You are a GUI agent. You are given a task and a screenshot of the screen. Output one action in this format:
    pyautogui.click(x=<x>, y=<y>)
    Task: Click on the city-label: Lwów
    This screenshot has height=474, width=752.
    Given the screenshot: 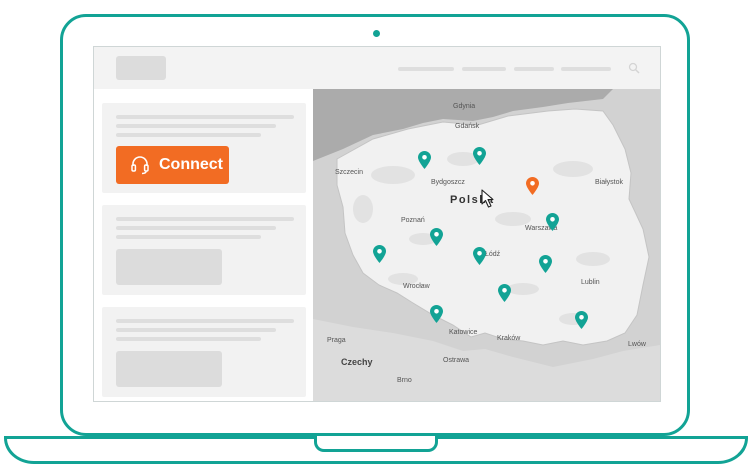 What is the action you would take?
    pyautogui.click(x=637, y=344)
    